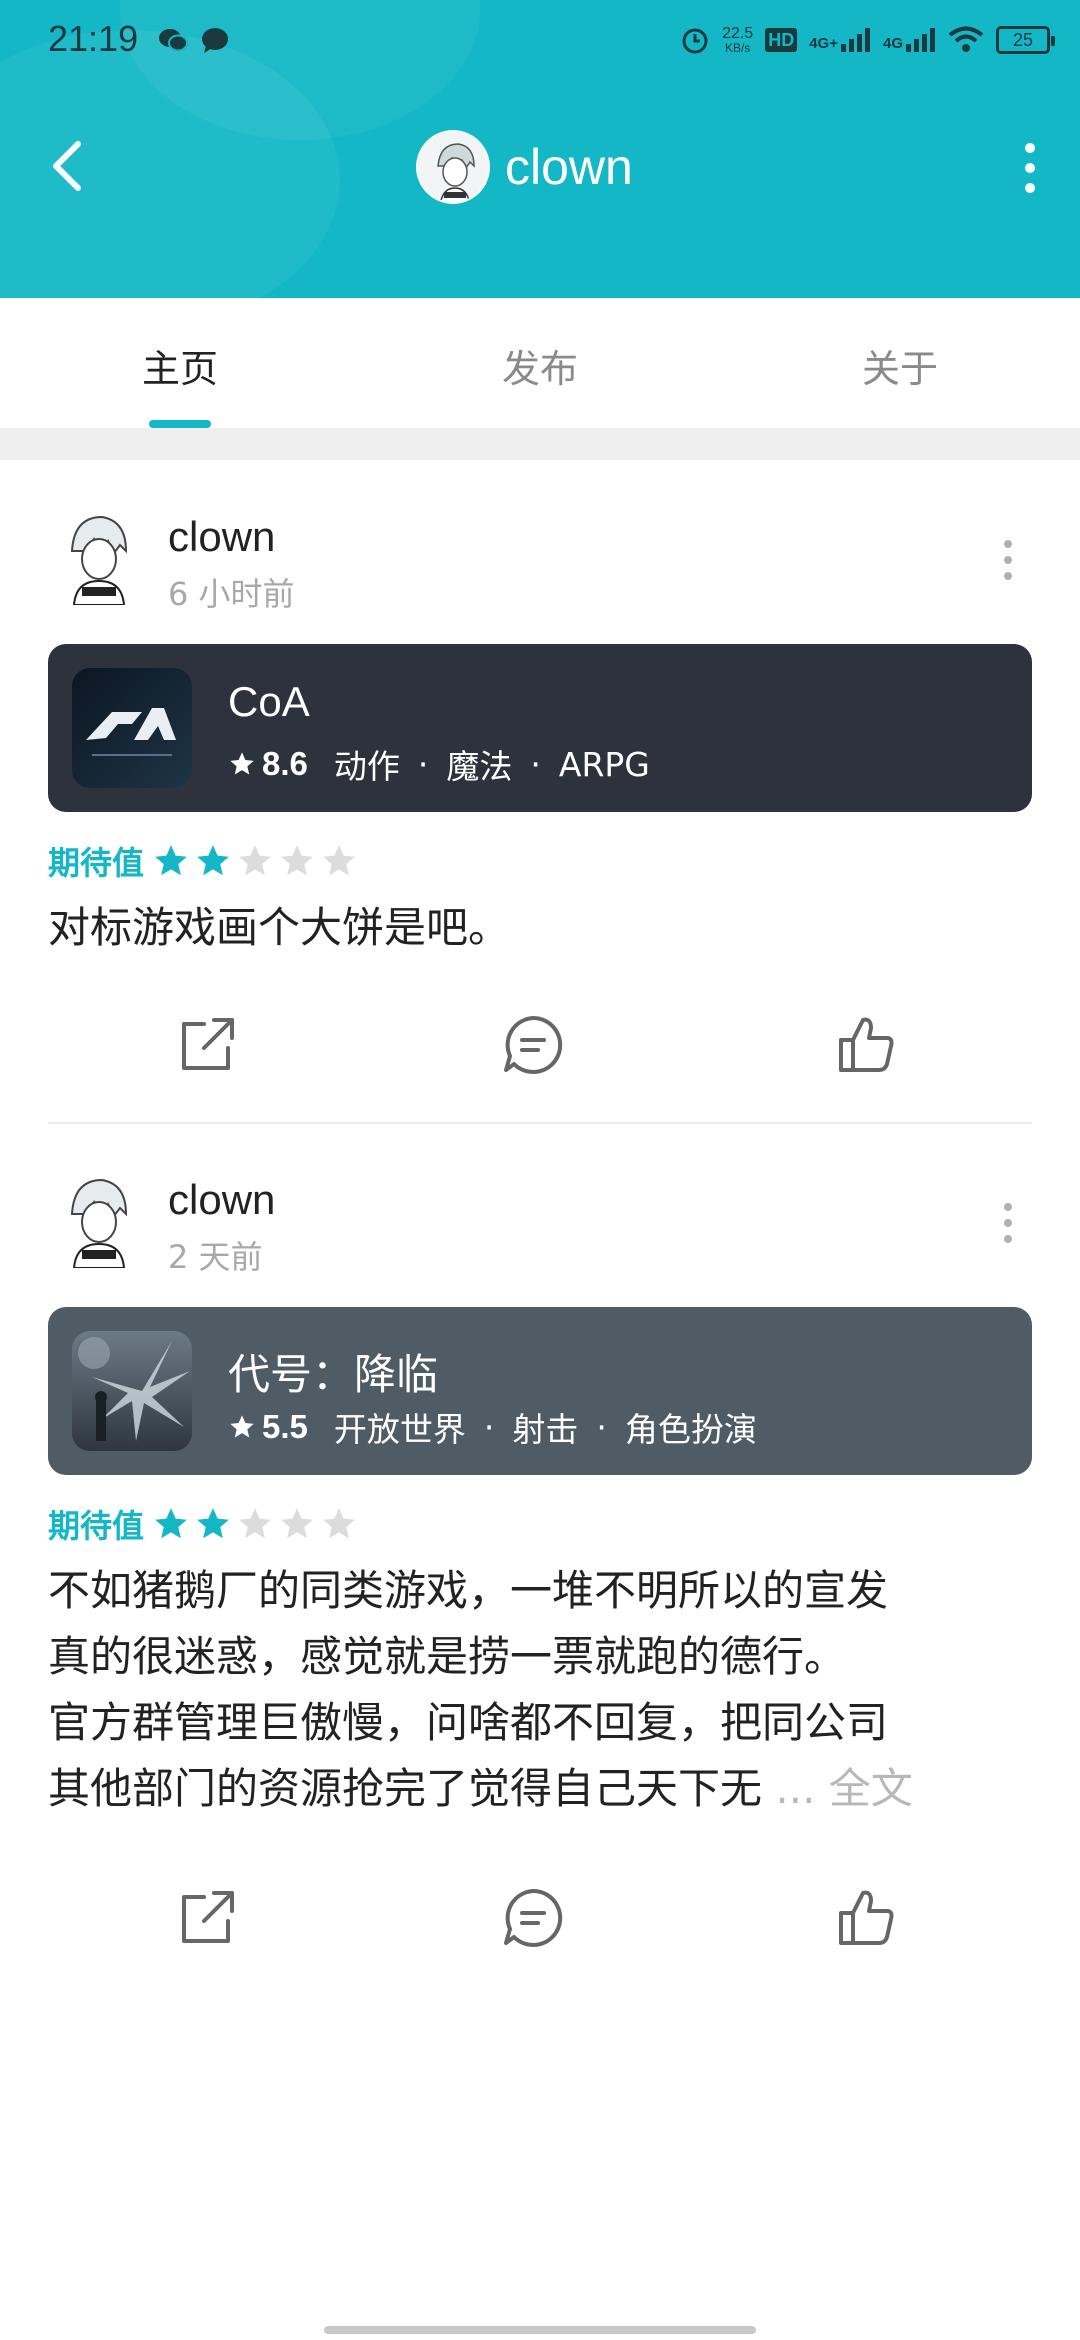 The image size is (1080, 2340). I want to click on active-tab-indicator, so click(180, 424).